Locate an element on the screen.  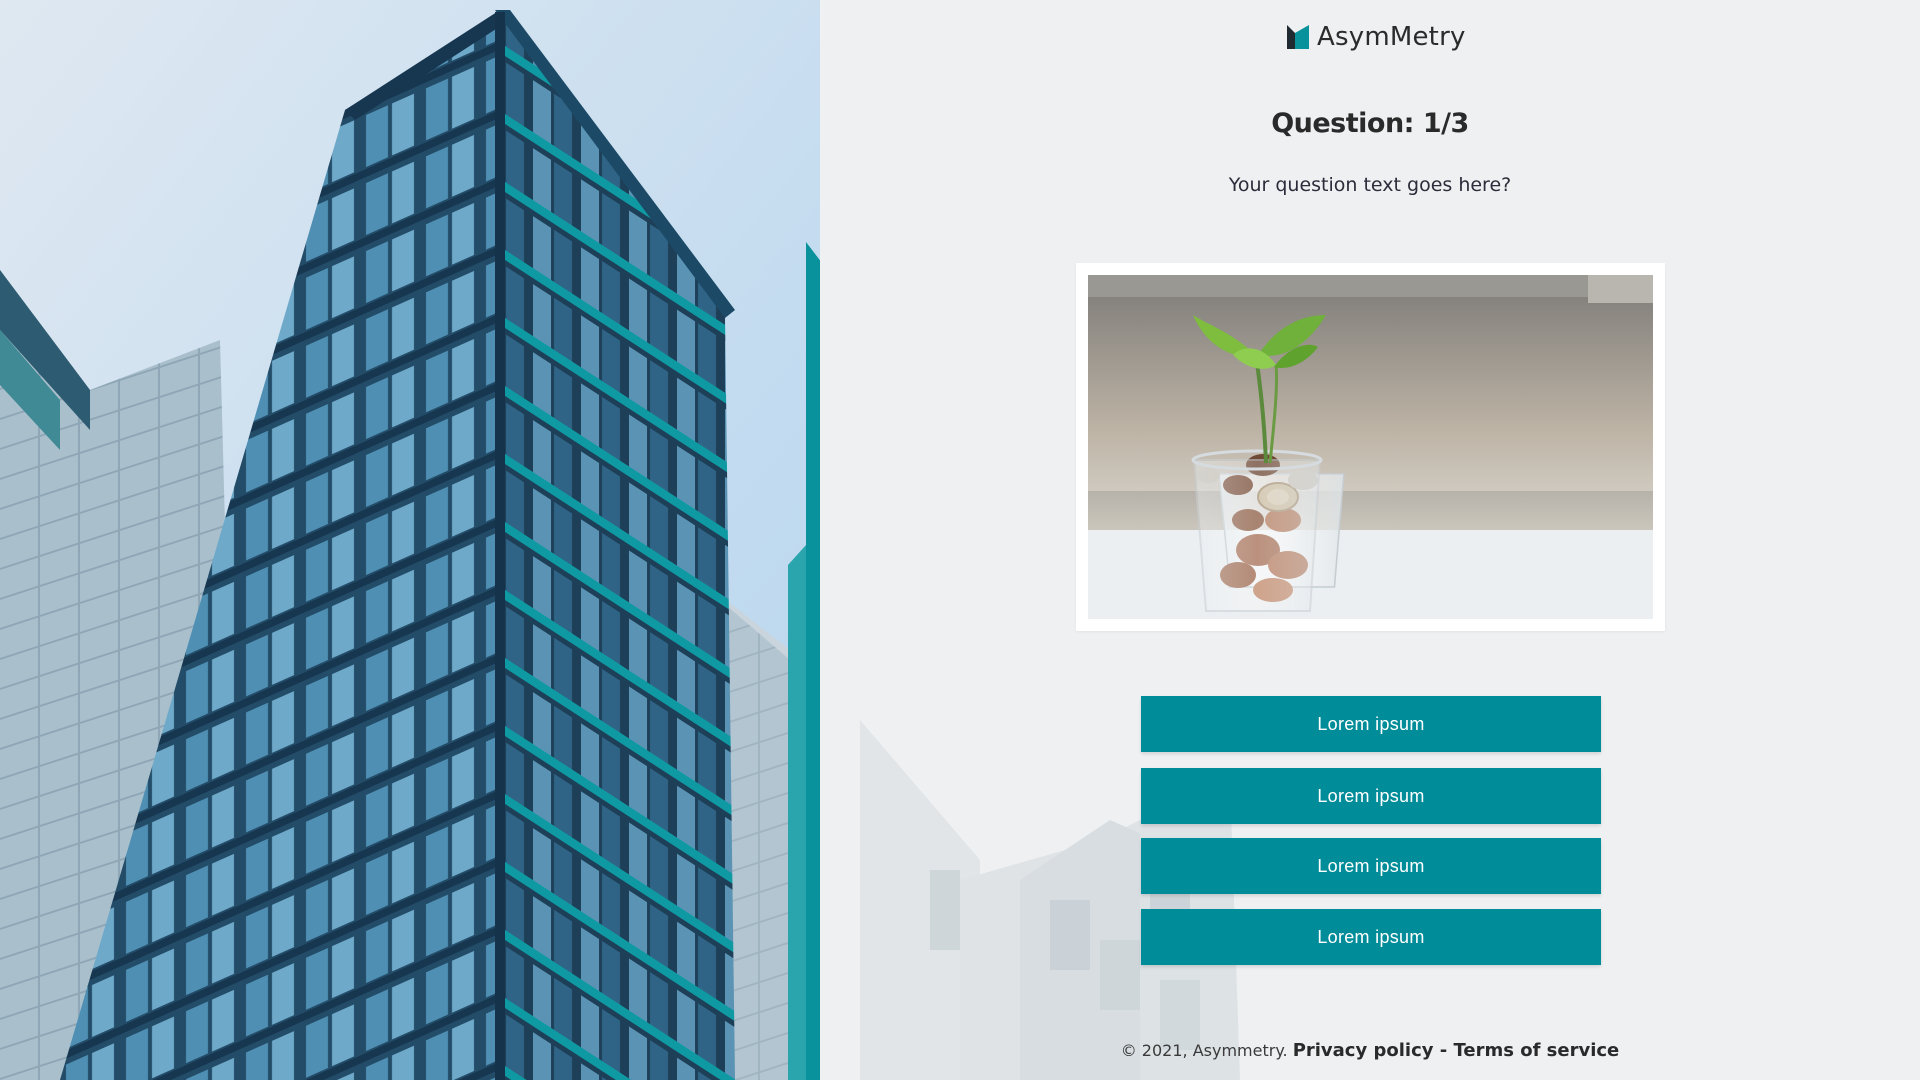
brand-name: AsymMetry is located at coordinates (1391, 37).